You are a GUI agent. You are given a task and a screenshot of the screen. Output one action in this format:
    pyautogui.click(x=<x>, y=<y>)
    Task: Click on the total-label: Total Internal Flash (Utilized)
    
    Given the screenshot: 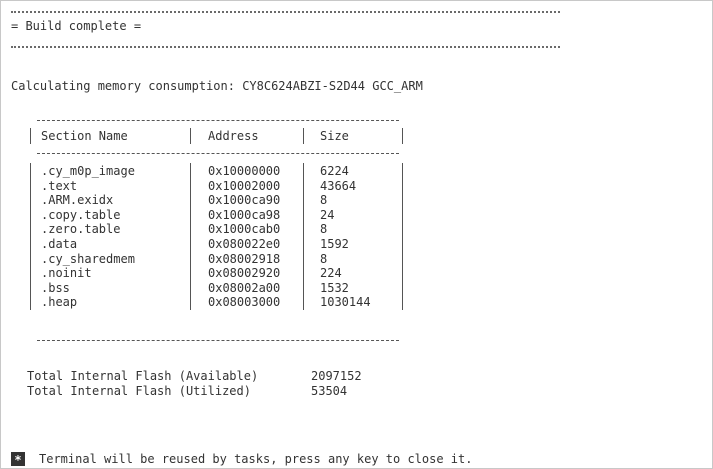 What is the action you would take?
    pyautogui.click(x=139, y=391)
    